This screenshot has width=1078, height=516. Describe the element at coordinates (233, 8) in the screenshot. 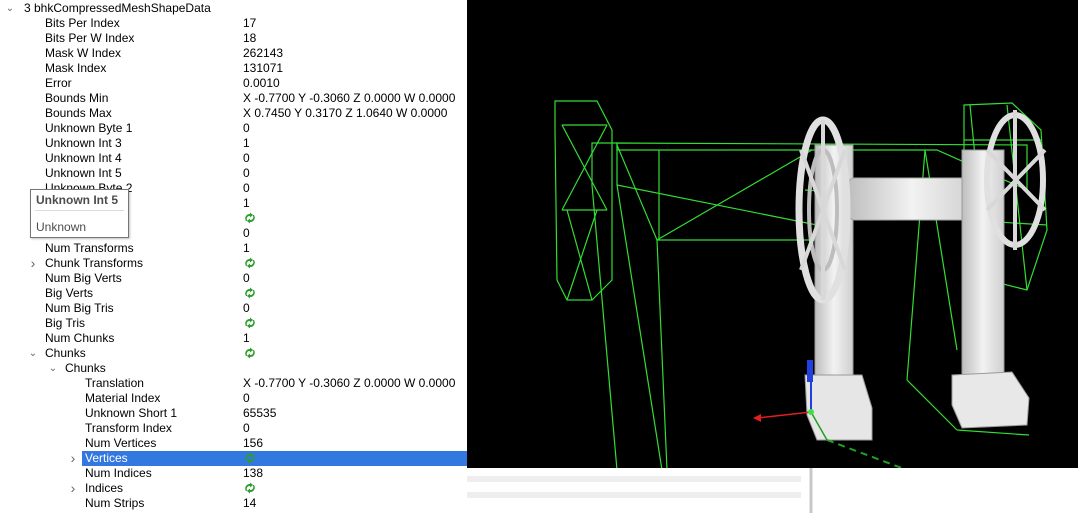

I see `tree-root-row: ⌄ 3 bhkCompressedMeshShapeData` at that location.